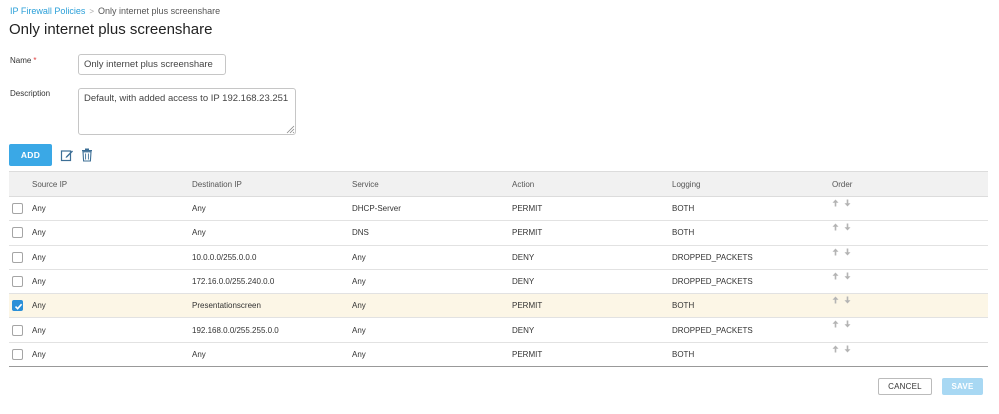 The width and height of the screenshot is (999, 414). What do you see at coordinates (30, 155) in the screenshot?
I see `add-rule-button: ADD` at bounding box center [30, 155].